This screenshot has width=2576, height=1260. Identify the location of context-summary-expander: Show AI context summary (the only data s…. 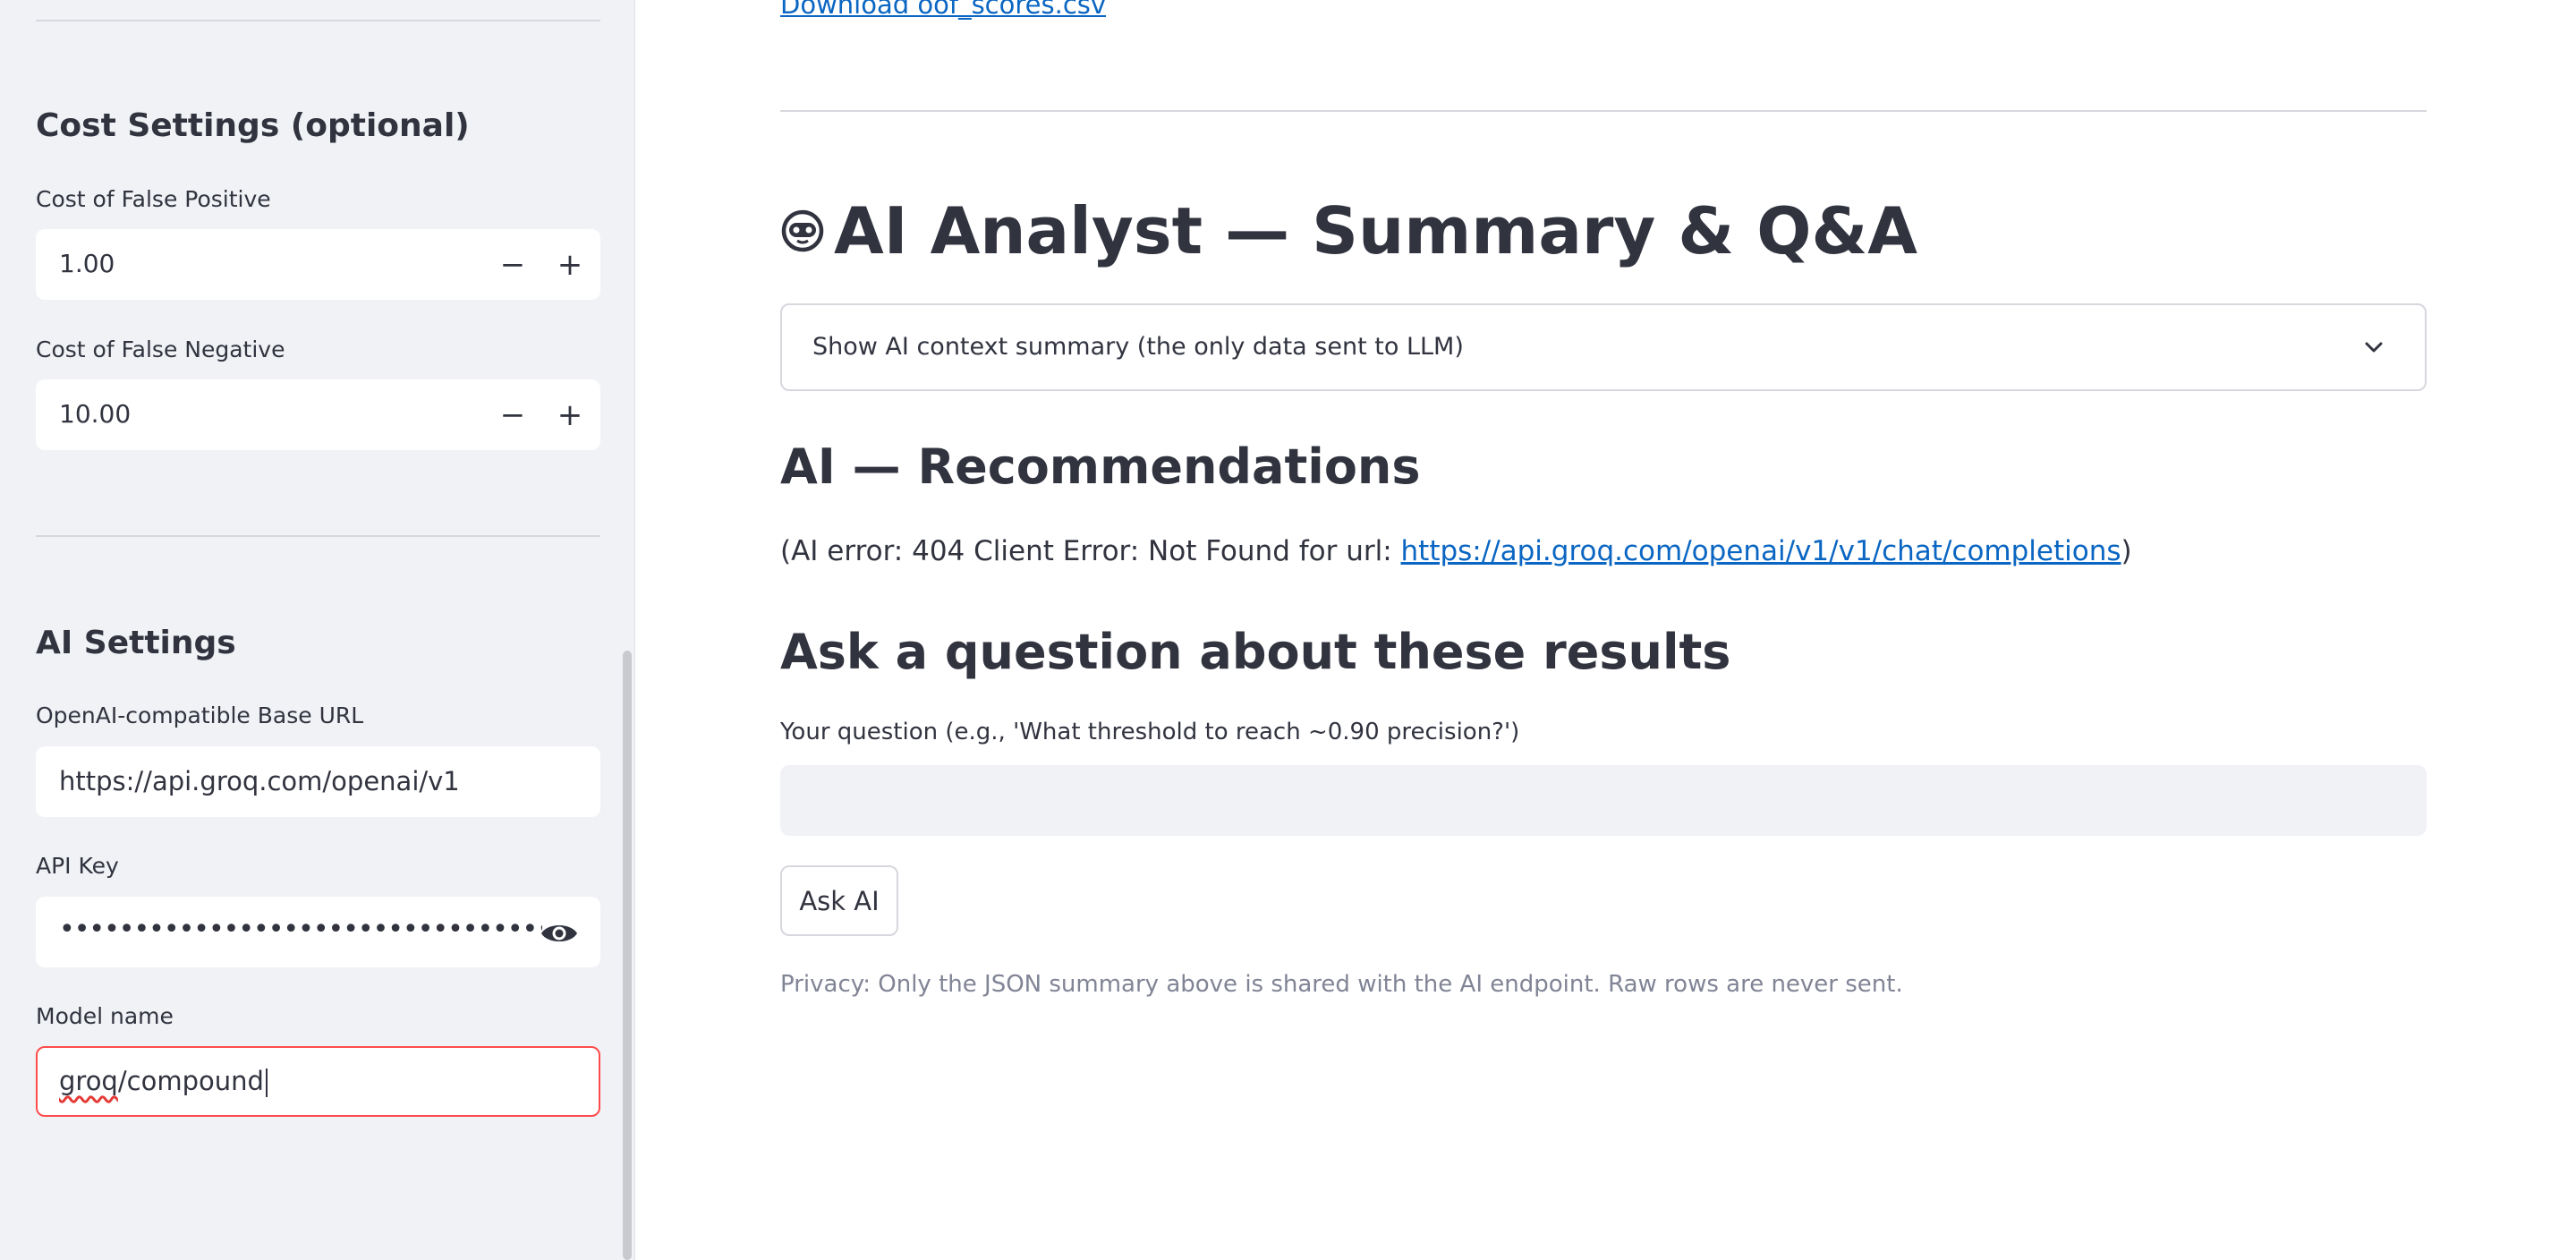
(1603, 347).